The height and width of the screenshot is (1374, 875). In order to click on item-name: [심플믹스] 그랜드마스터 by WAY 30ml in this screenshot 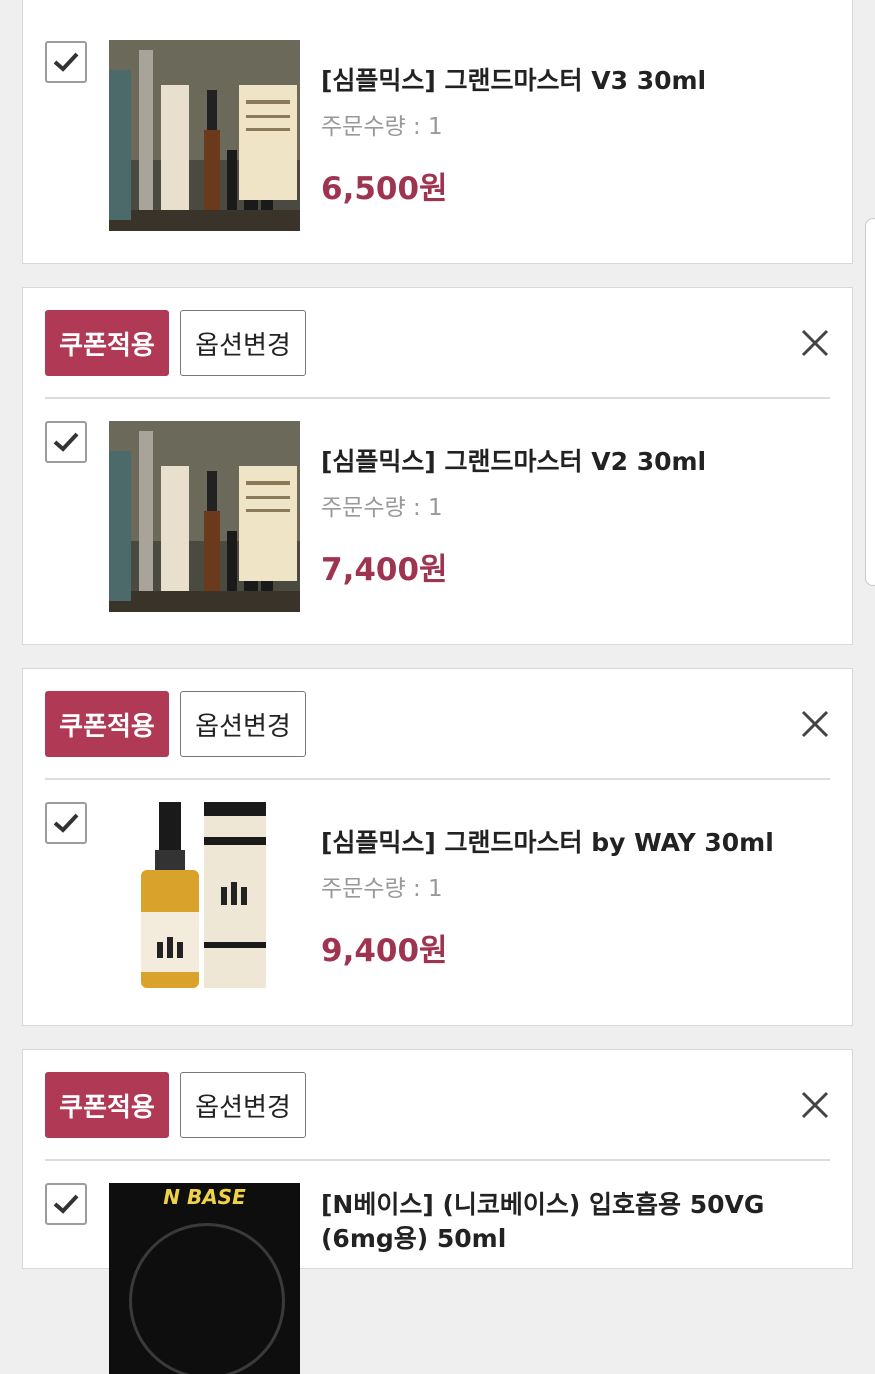, I will do `click(576, 843)`.